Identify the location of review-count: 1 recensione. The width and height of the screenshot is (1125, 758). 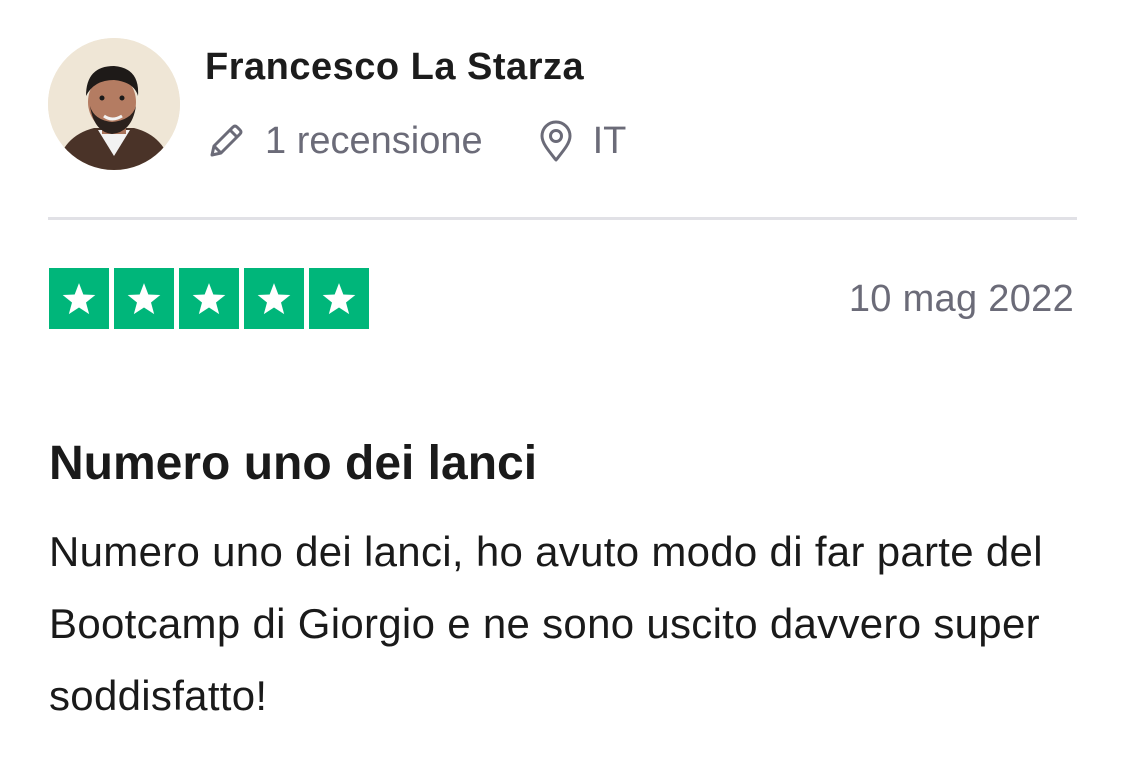
(344, 141).